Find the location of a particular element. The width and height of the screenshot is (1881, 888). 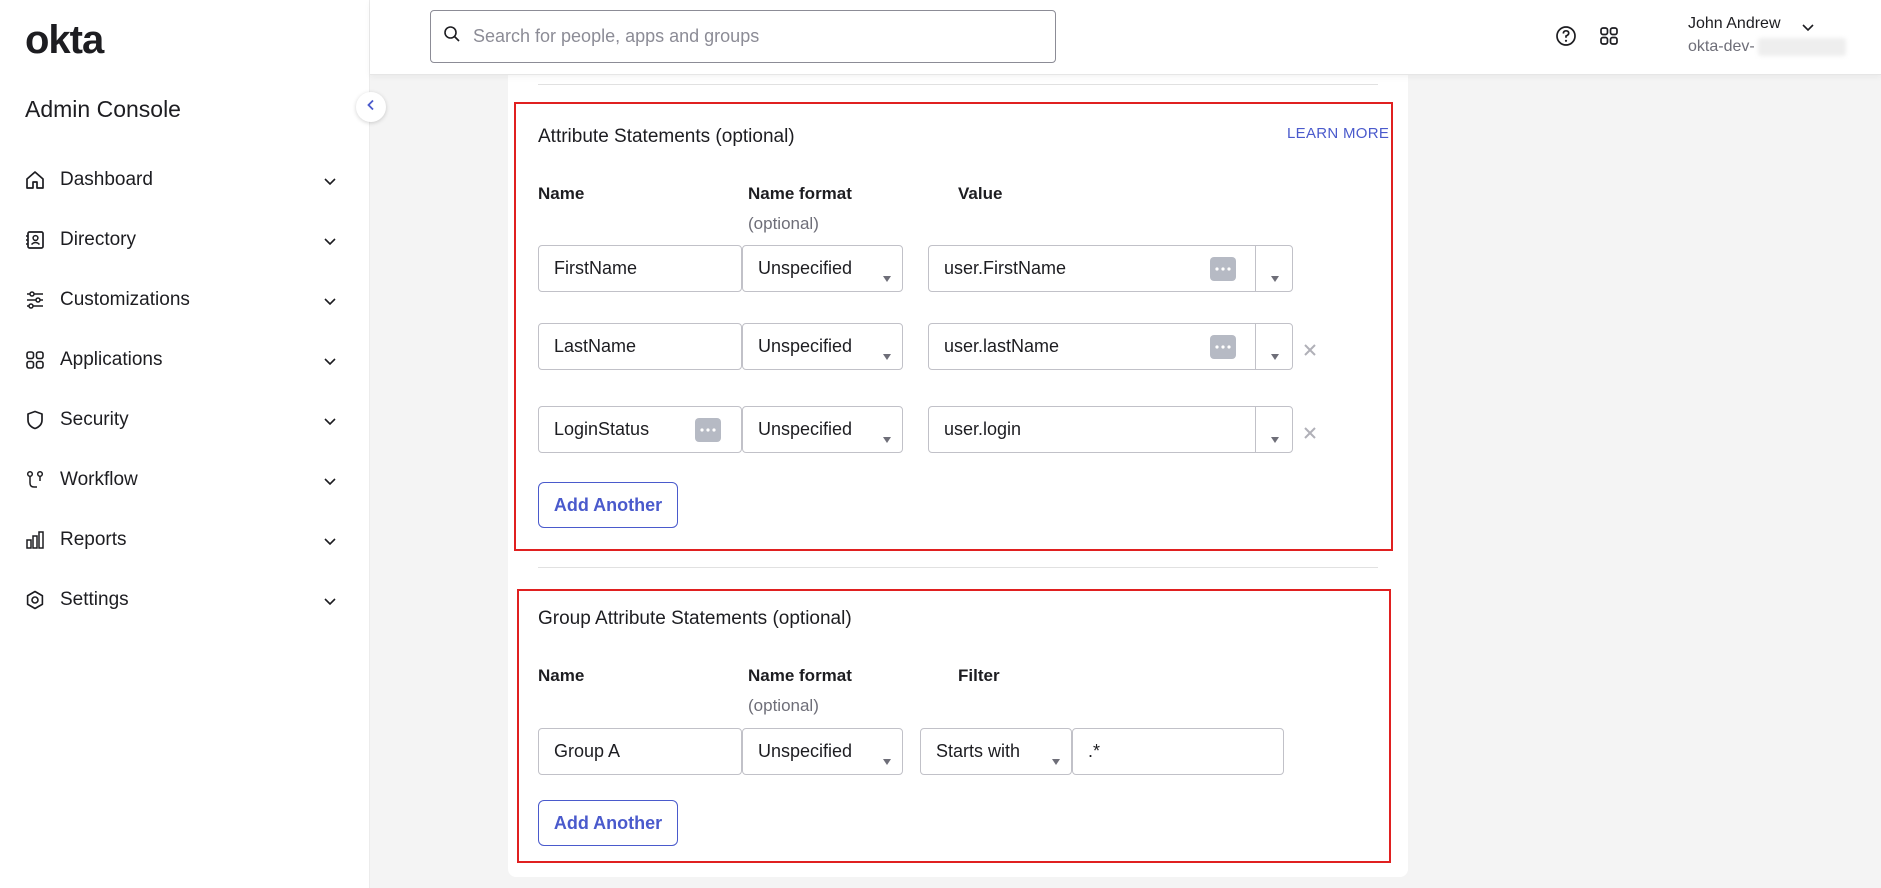

attribute-name-value: LoginStatus is located at coordinates (602, 429).